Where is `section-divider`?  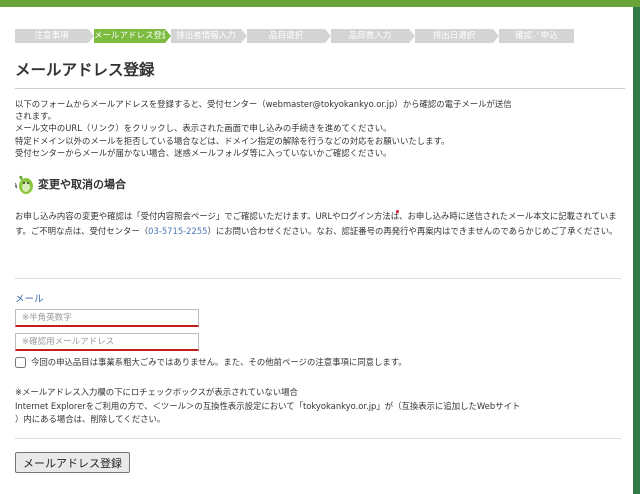 section-divider is located at coordinates (318, 278).